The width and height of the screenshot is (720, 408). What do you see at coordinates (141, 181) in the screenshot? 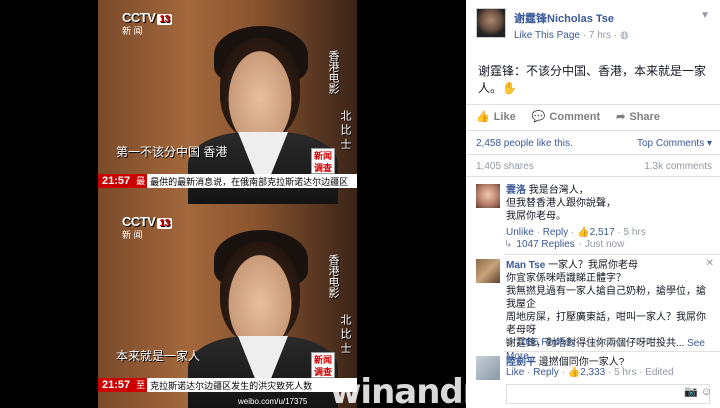
I see `ticker-marker: 最` at bounding box center [141, 181].